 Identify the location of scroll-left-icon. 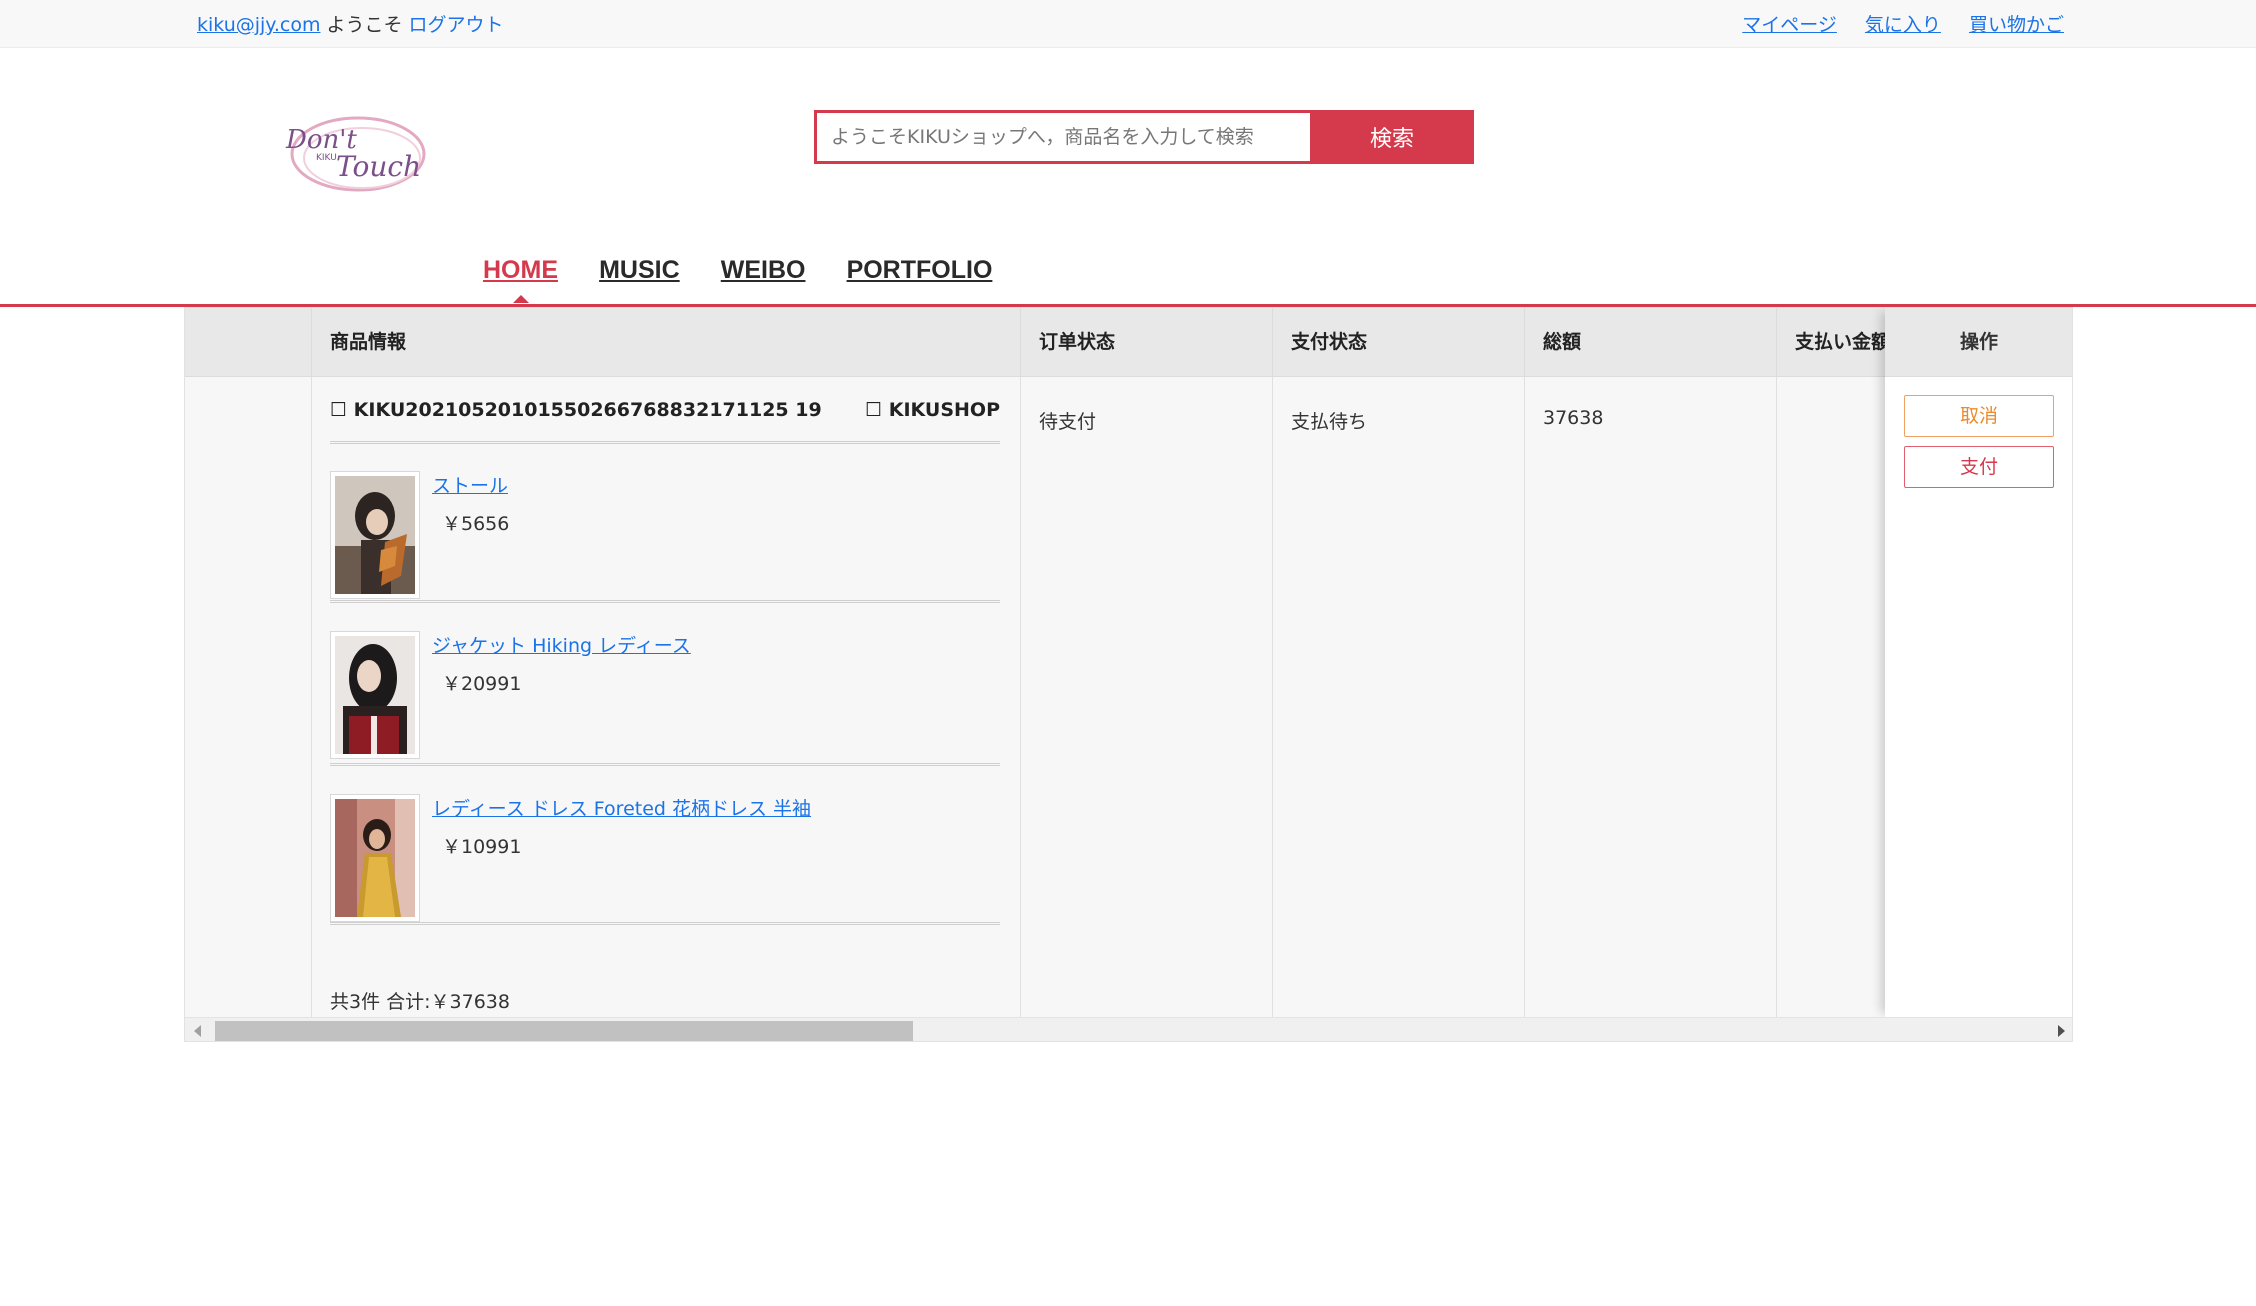
(197, 1031).